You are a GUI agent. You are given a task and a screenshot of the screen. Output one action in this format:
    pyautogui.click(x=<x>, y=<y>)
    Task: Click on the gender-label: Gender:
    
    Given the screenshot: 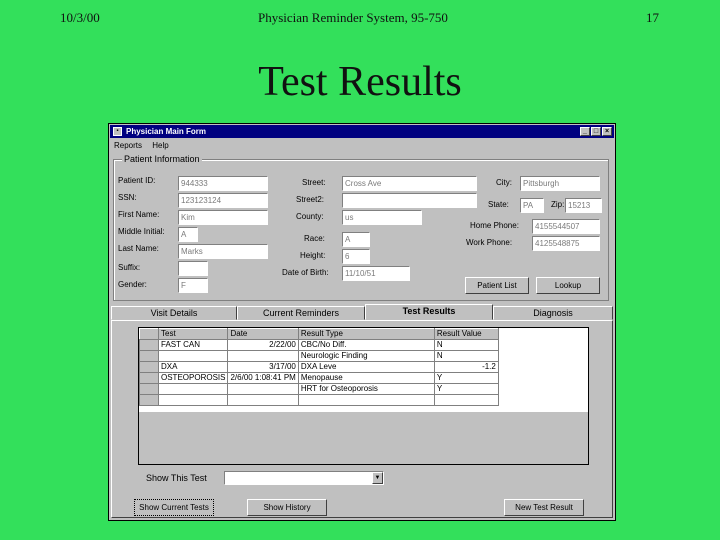 What is the action you would take?
    pyautogui.click(x=132, y=284)
    